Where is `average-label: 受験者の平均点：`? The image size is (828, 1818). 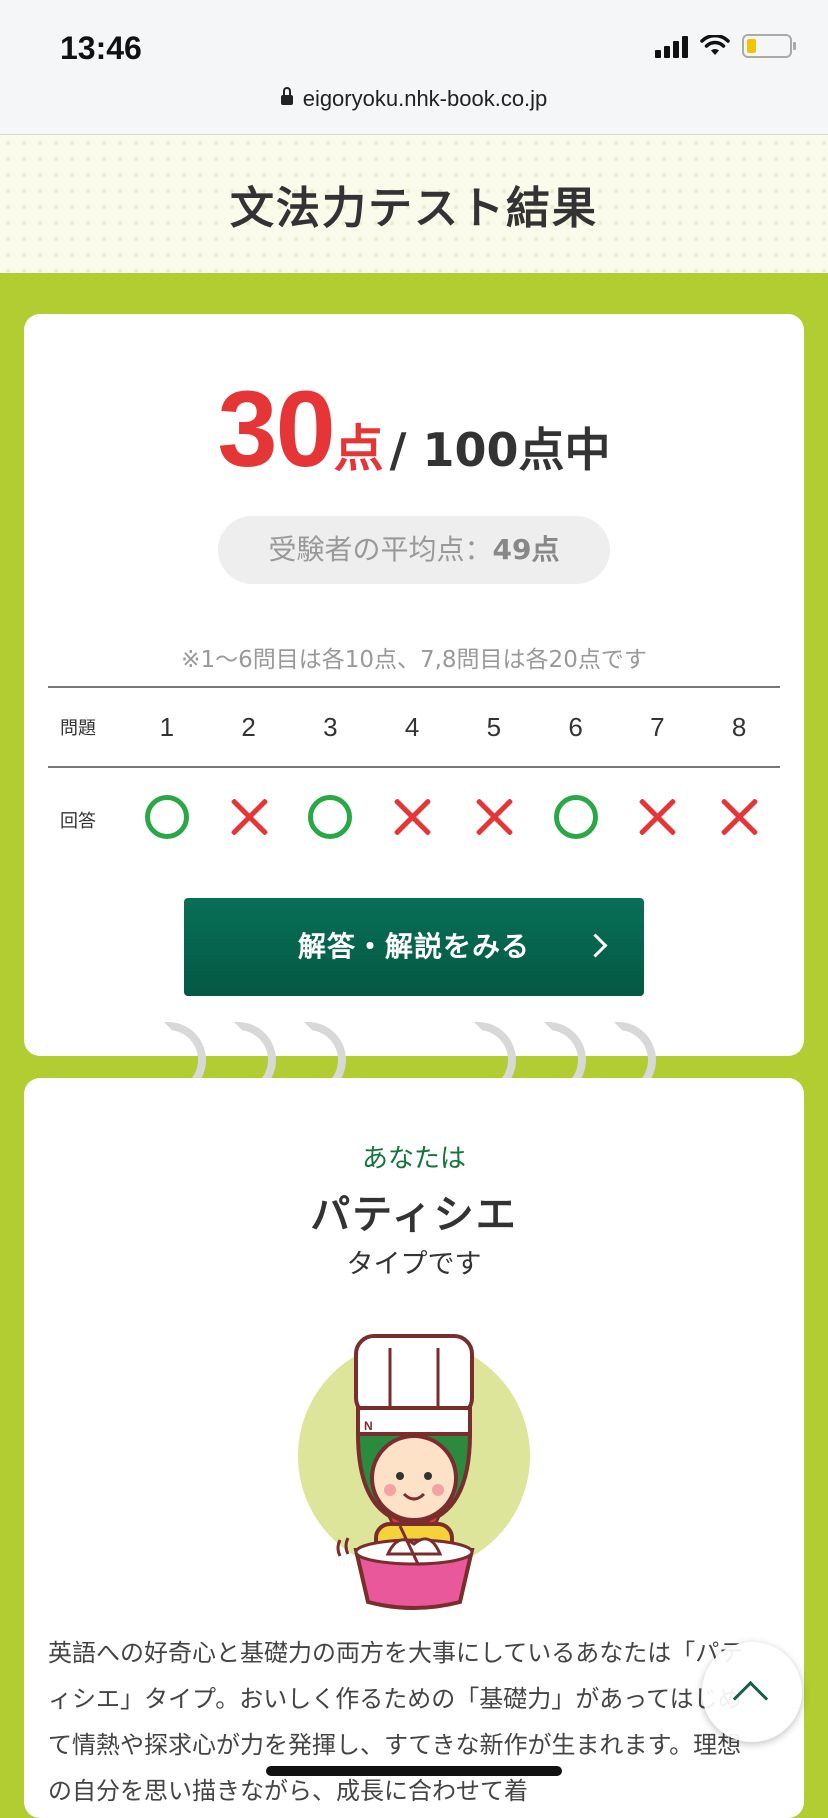 average-label: 受験者の平均点： is located at coordinates (380, 549).